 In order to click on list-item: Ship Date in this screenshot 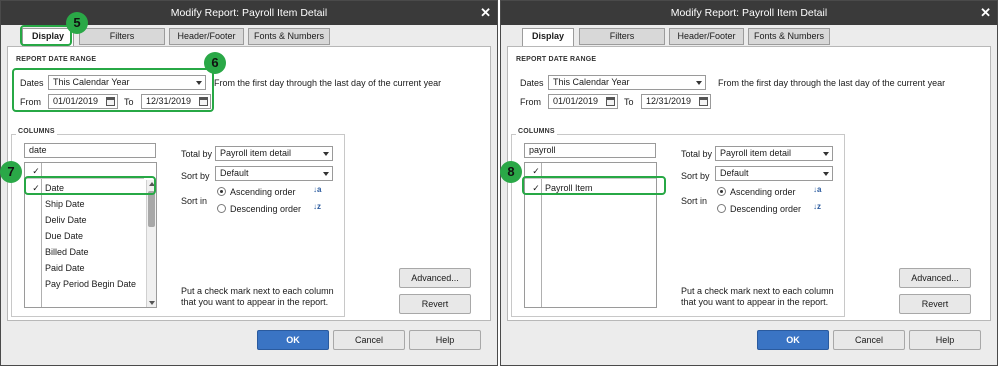, I will do `click(84, 204)`.